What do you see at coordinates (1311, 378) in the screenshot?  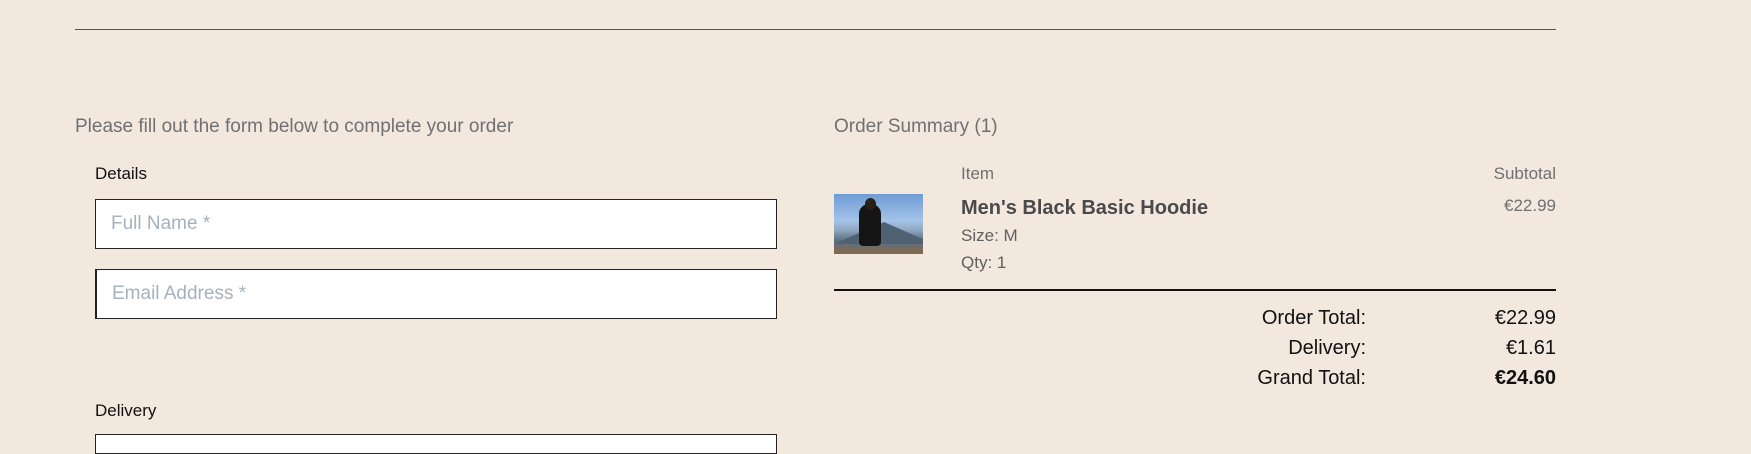 I see `grand-total-label: Grand Total:` at bounding box center [1311, 378].